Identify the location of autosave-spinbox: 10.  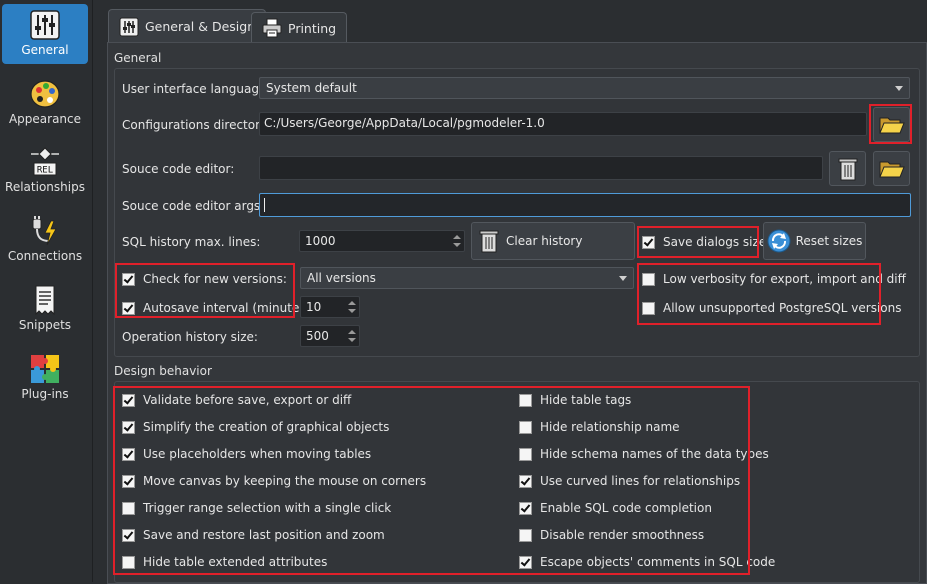
(330, 307).